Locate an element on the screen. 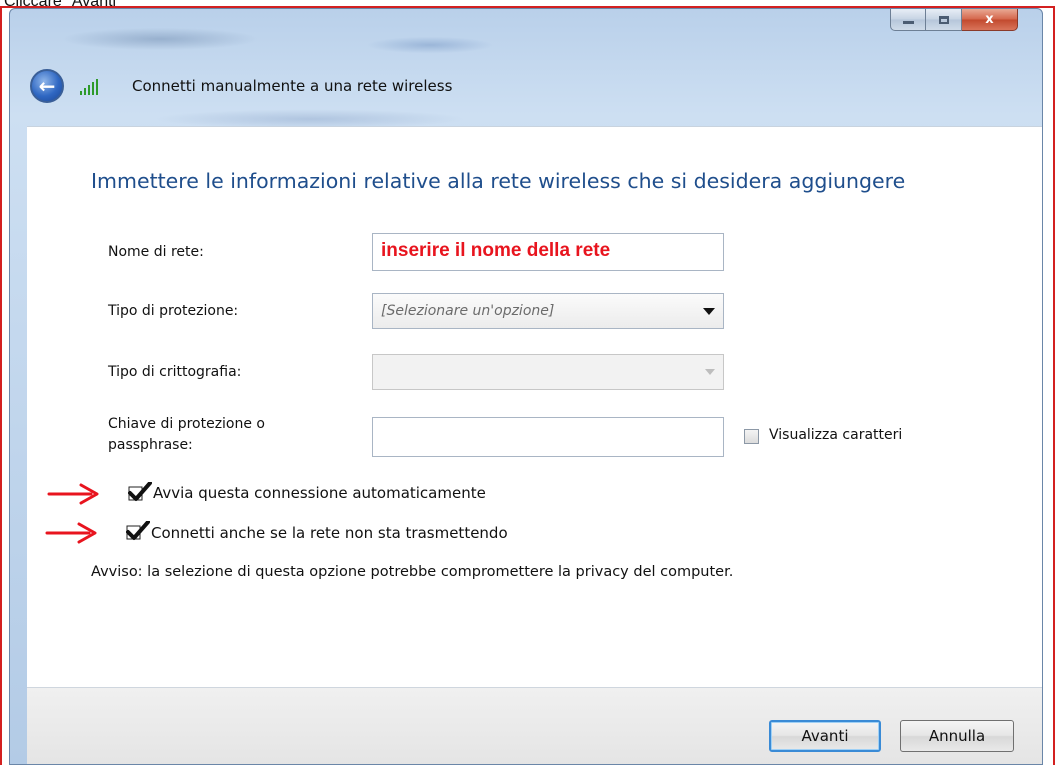 The width and height of the screenshot is (1055, 765). close-button: x is located at coordinates (990, 20).